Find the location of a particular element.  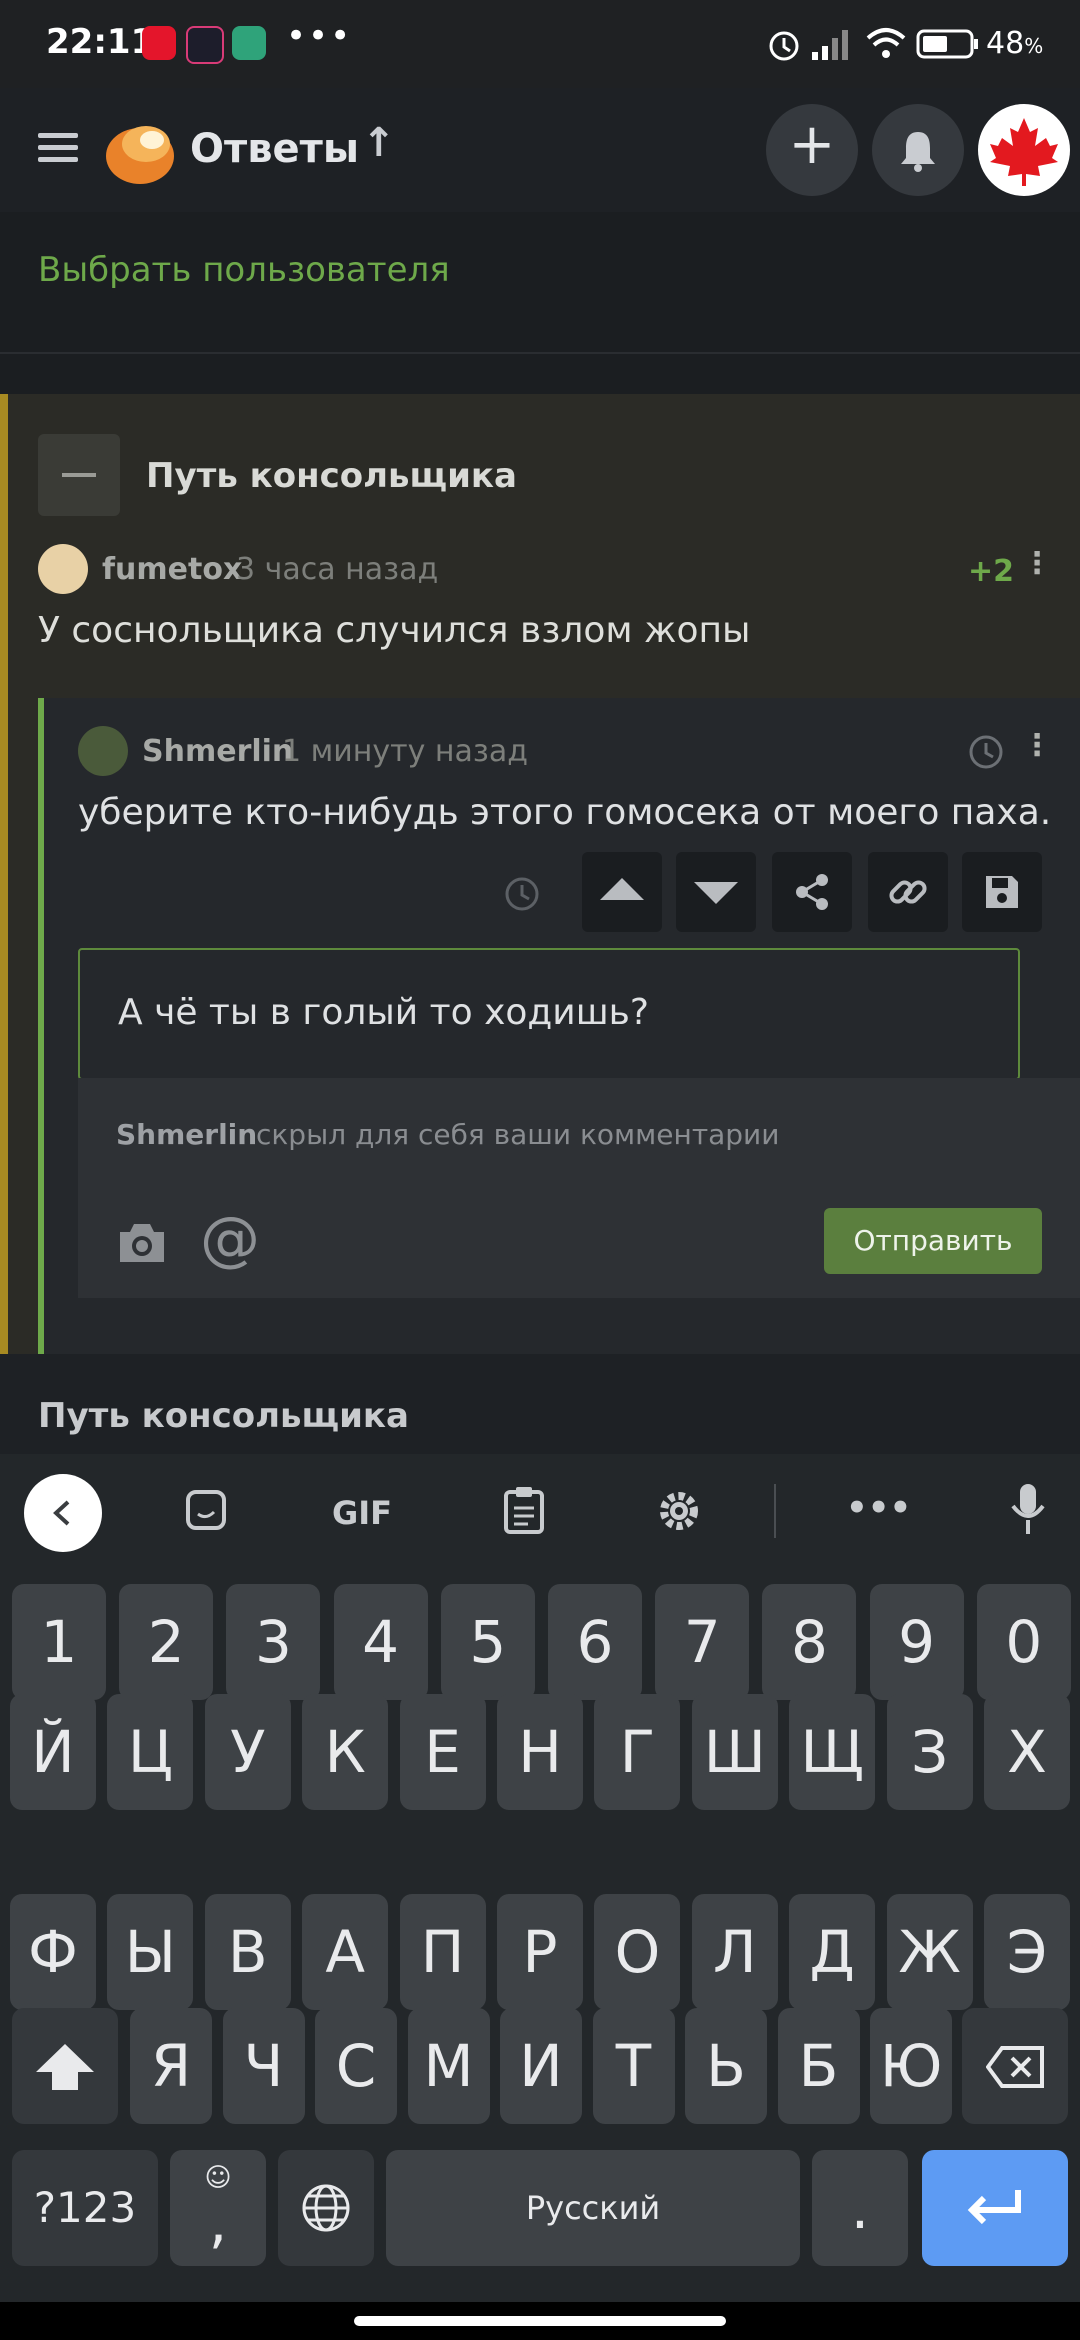

key-К: К is located at coordinates (345, 1752).